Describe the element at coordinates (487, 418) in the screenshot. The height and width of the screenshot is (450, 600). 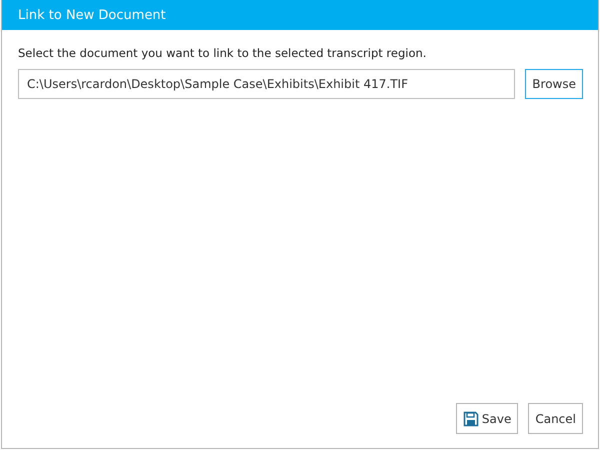
I see `save-button: Save` at that location.